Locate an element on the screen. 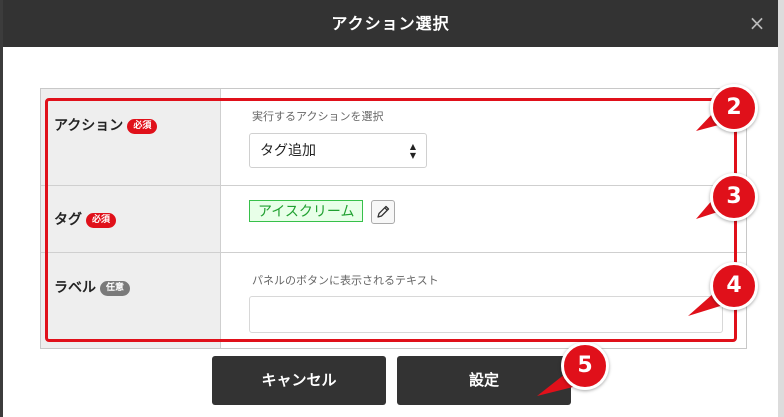  pencil-icon is located at coordinates (383, 211).